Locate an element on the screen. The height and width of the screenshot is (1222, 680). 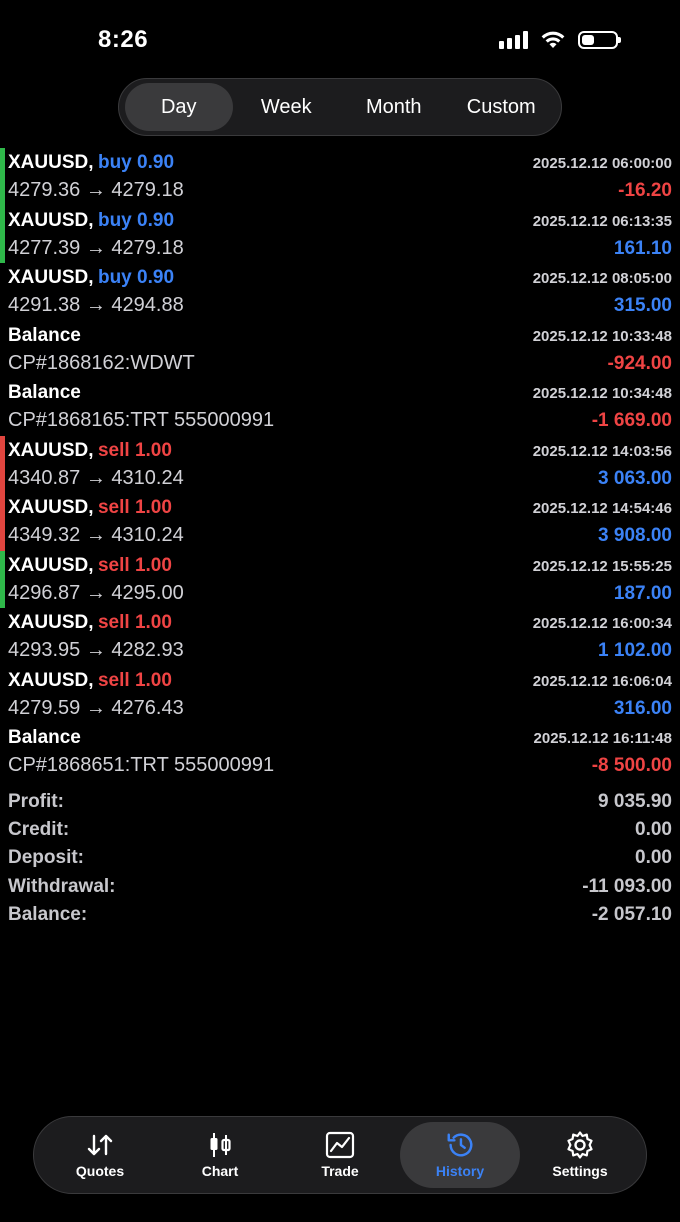
tab-history-label: History is located at coordinates (460, 1171).